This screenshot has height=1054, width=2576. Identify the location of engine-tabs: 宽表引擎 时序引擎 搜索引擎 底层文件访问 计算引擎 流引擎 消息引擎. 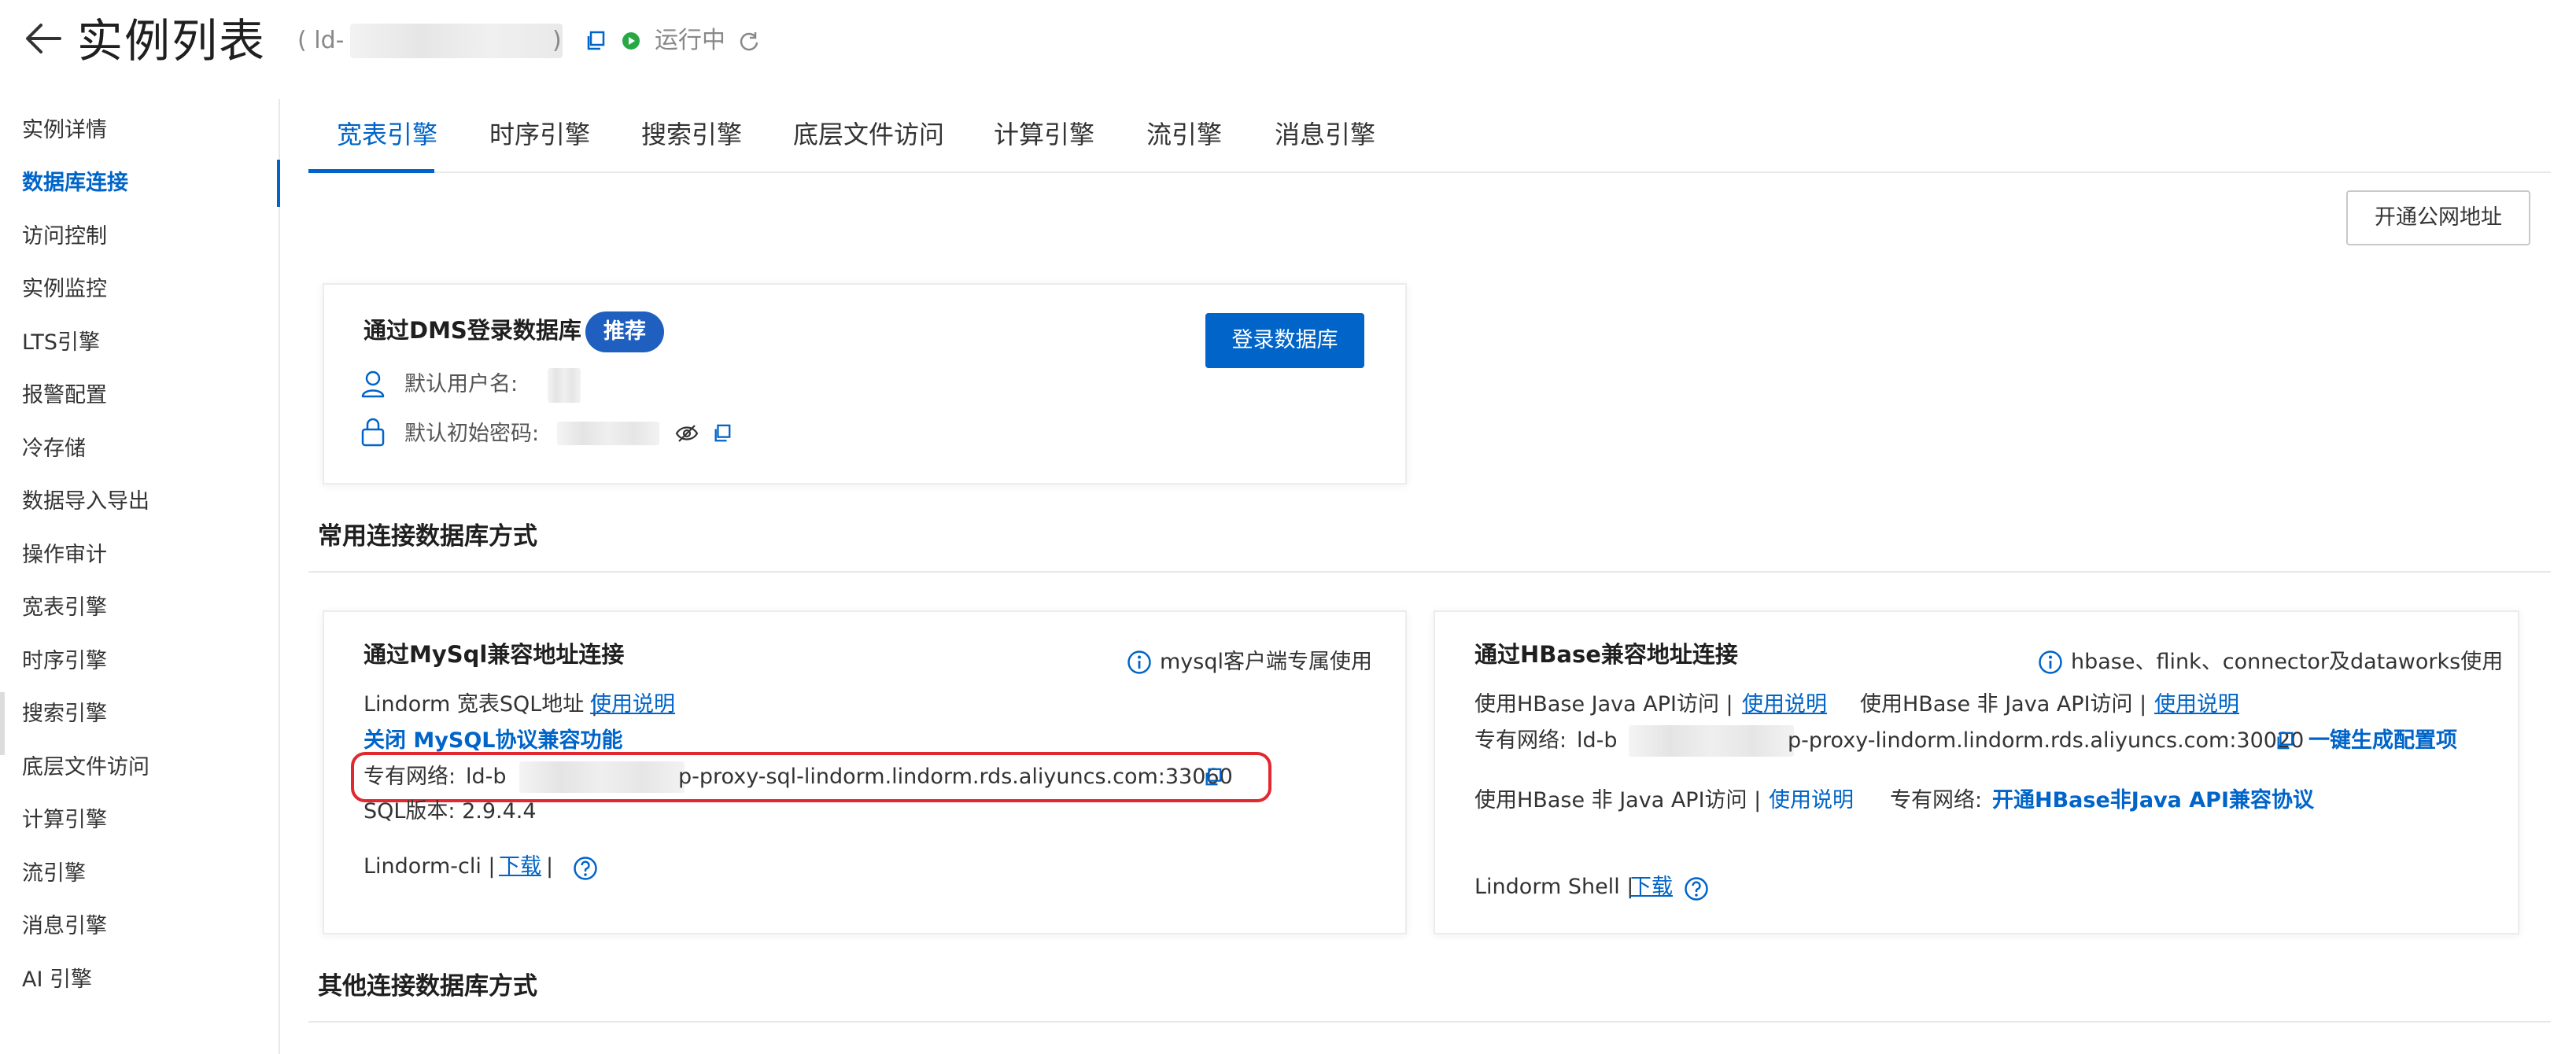
(1429, 137).